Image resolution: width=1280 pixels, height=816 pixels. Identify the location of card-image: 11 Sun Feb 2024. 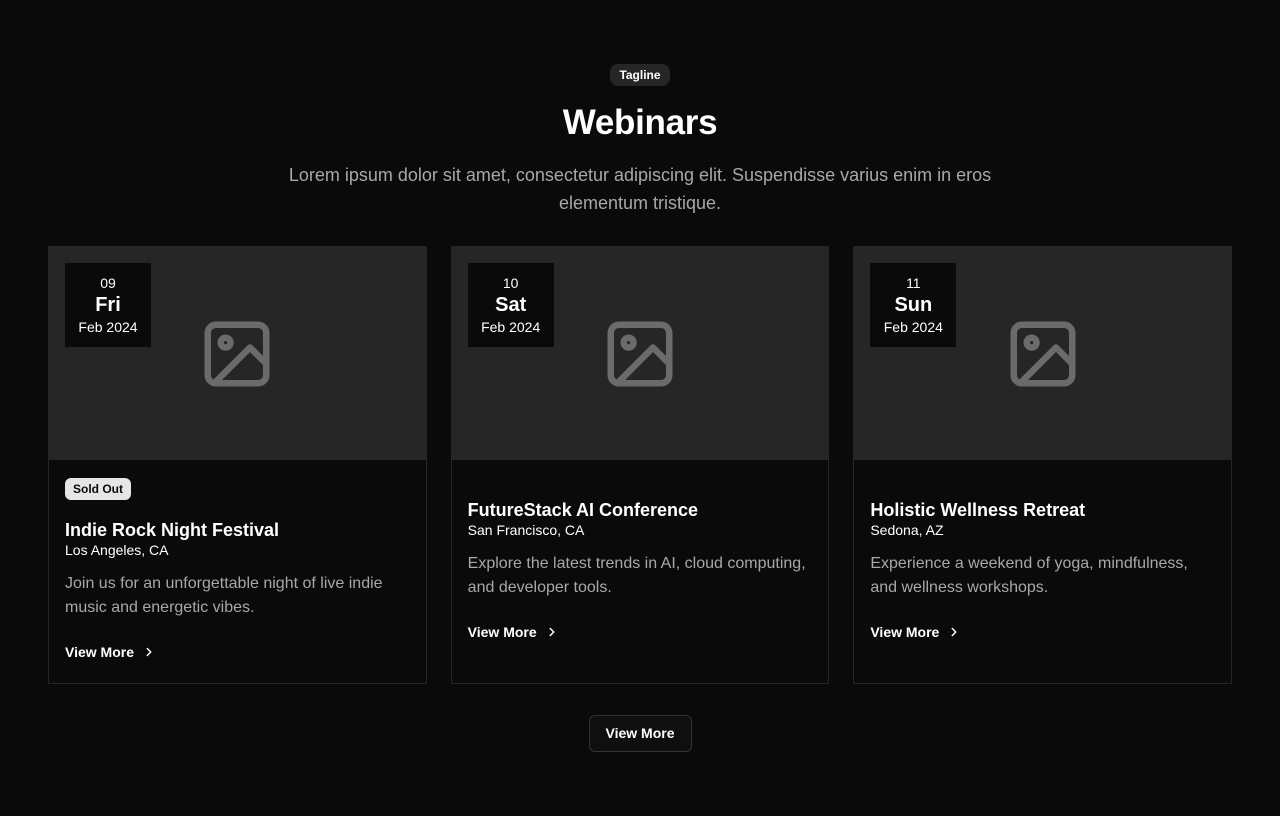
(1043, 353).